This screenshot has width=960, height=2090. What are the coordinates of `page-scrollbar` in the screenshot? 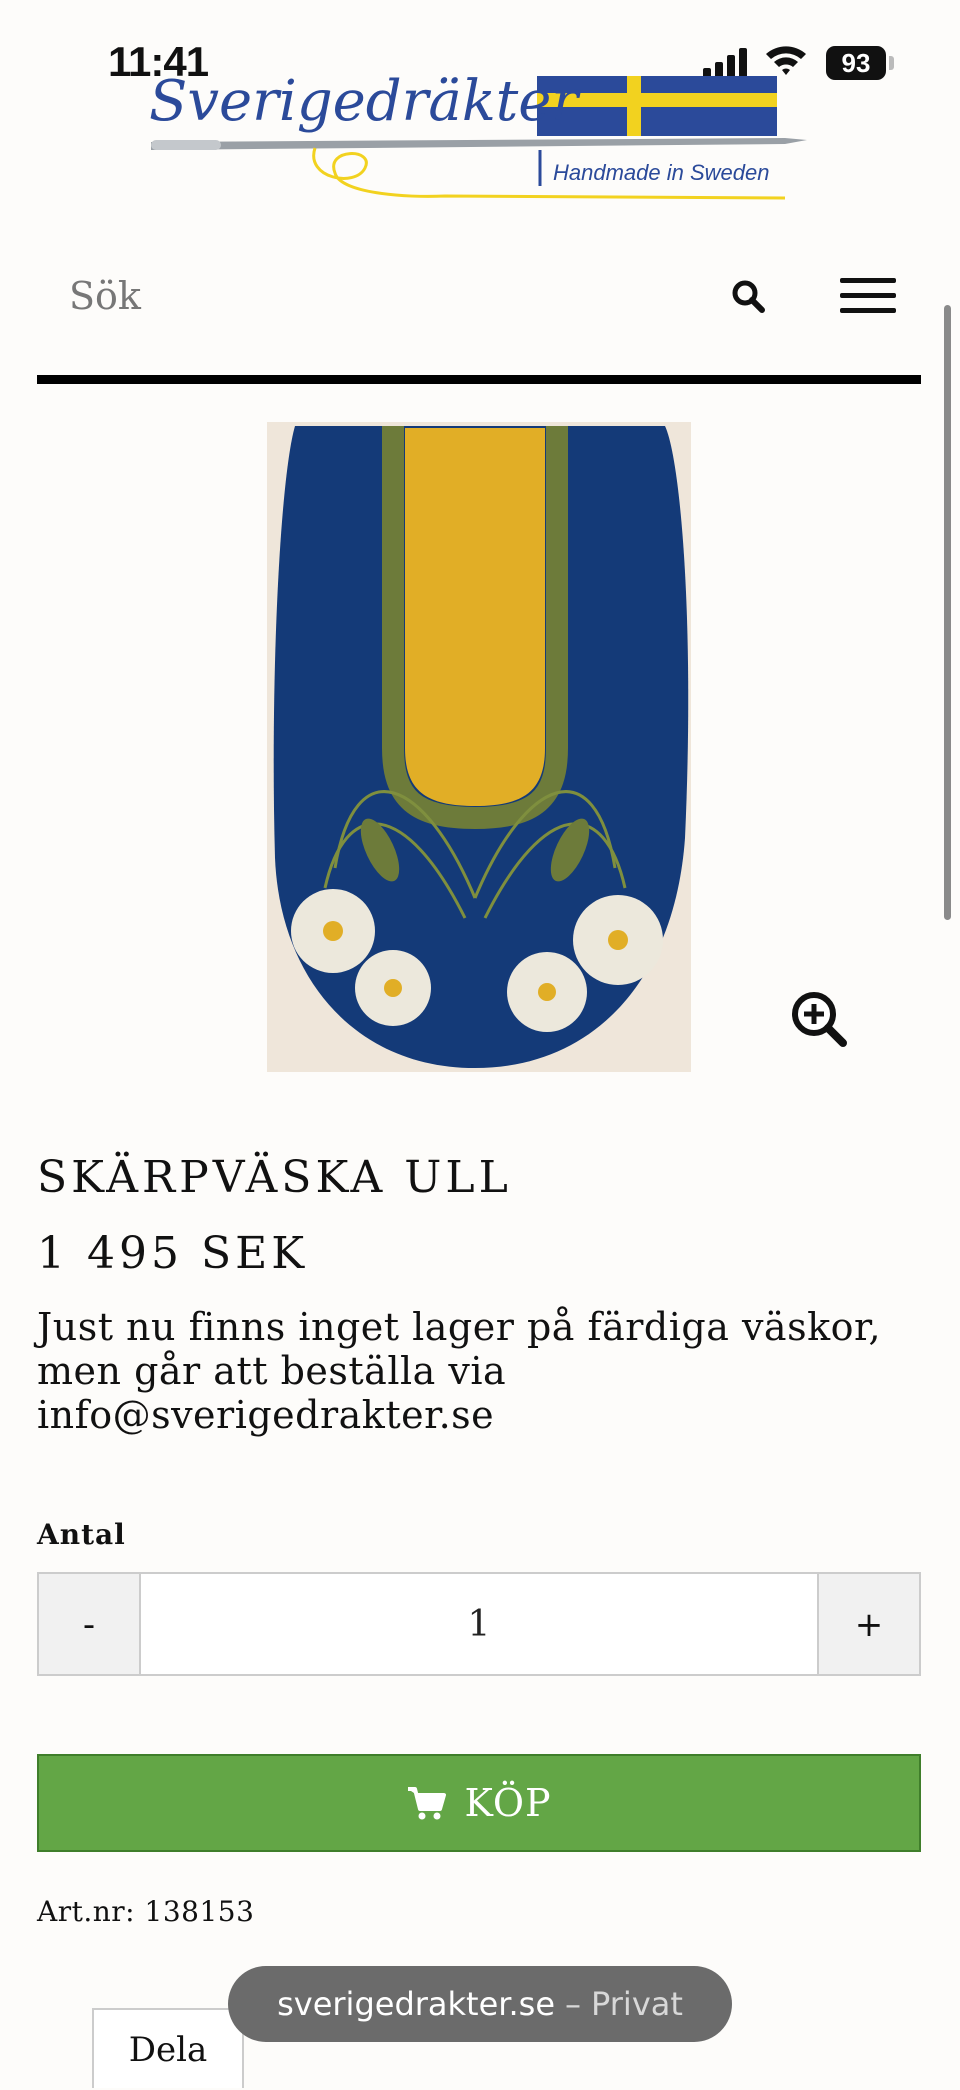 It's located at (947, 612).